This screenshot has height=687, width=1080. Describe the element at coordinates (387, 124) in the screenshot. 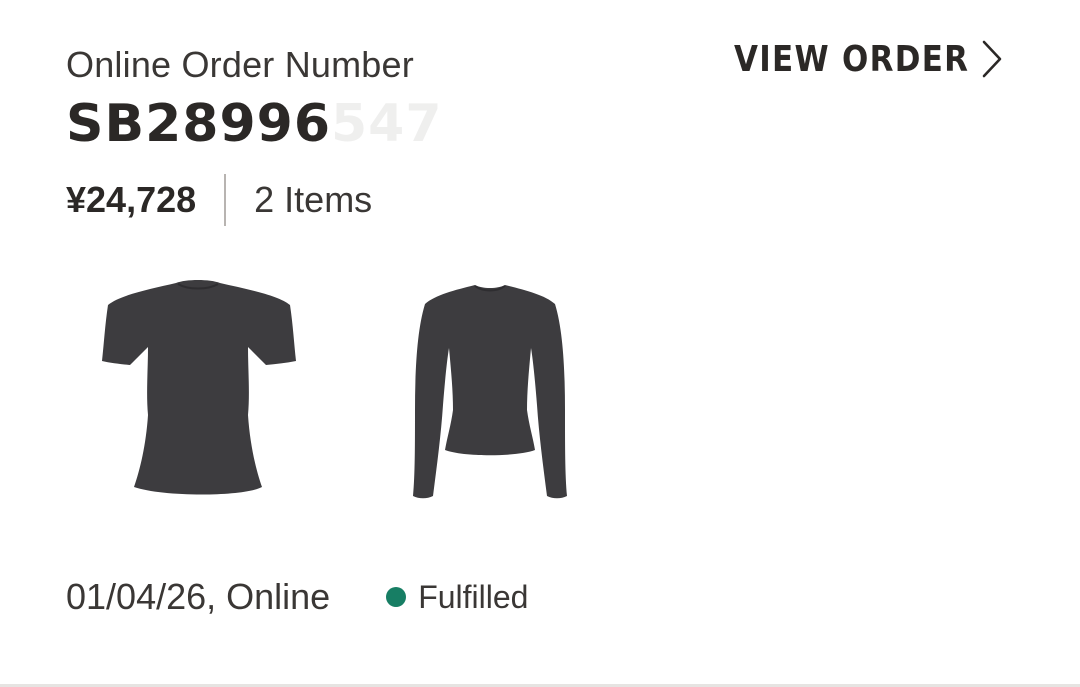

I see `order-number-faded-digits: 547` at that location.